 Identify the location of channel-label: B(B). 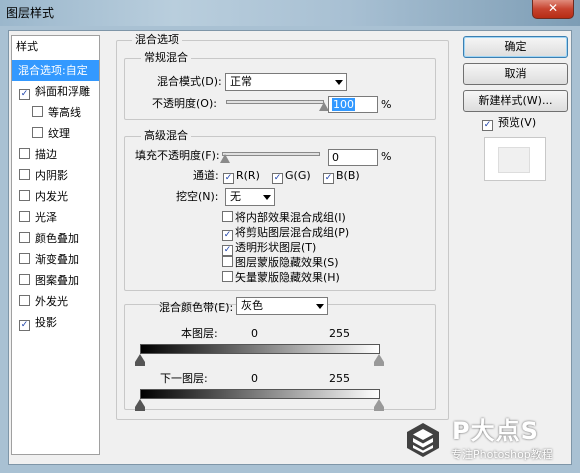
(348, 175).